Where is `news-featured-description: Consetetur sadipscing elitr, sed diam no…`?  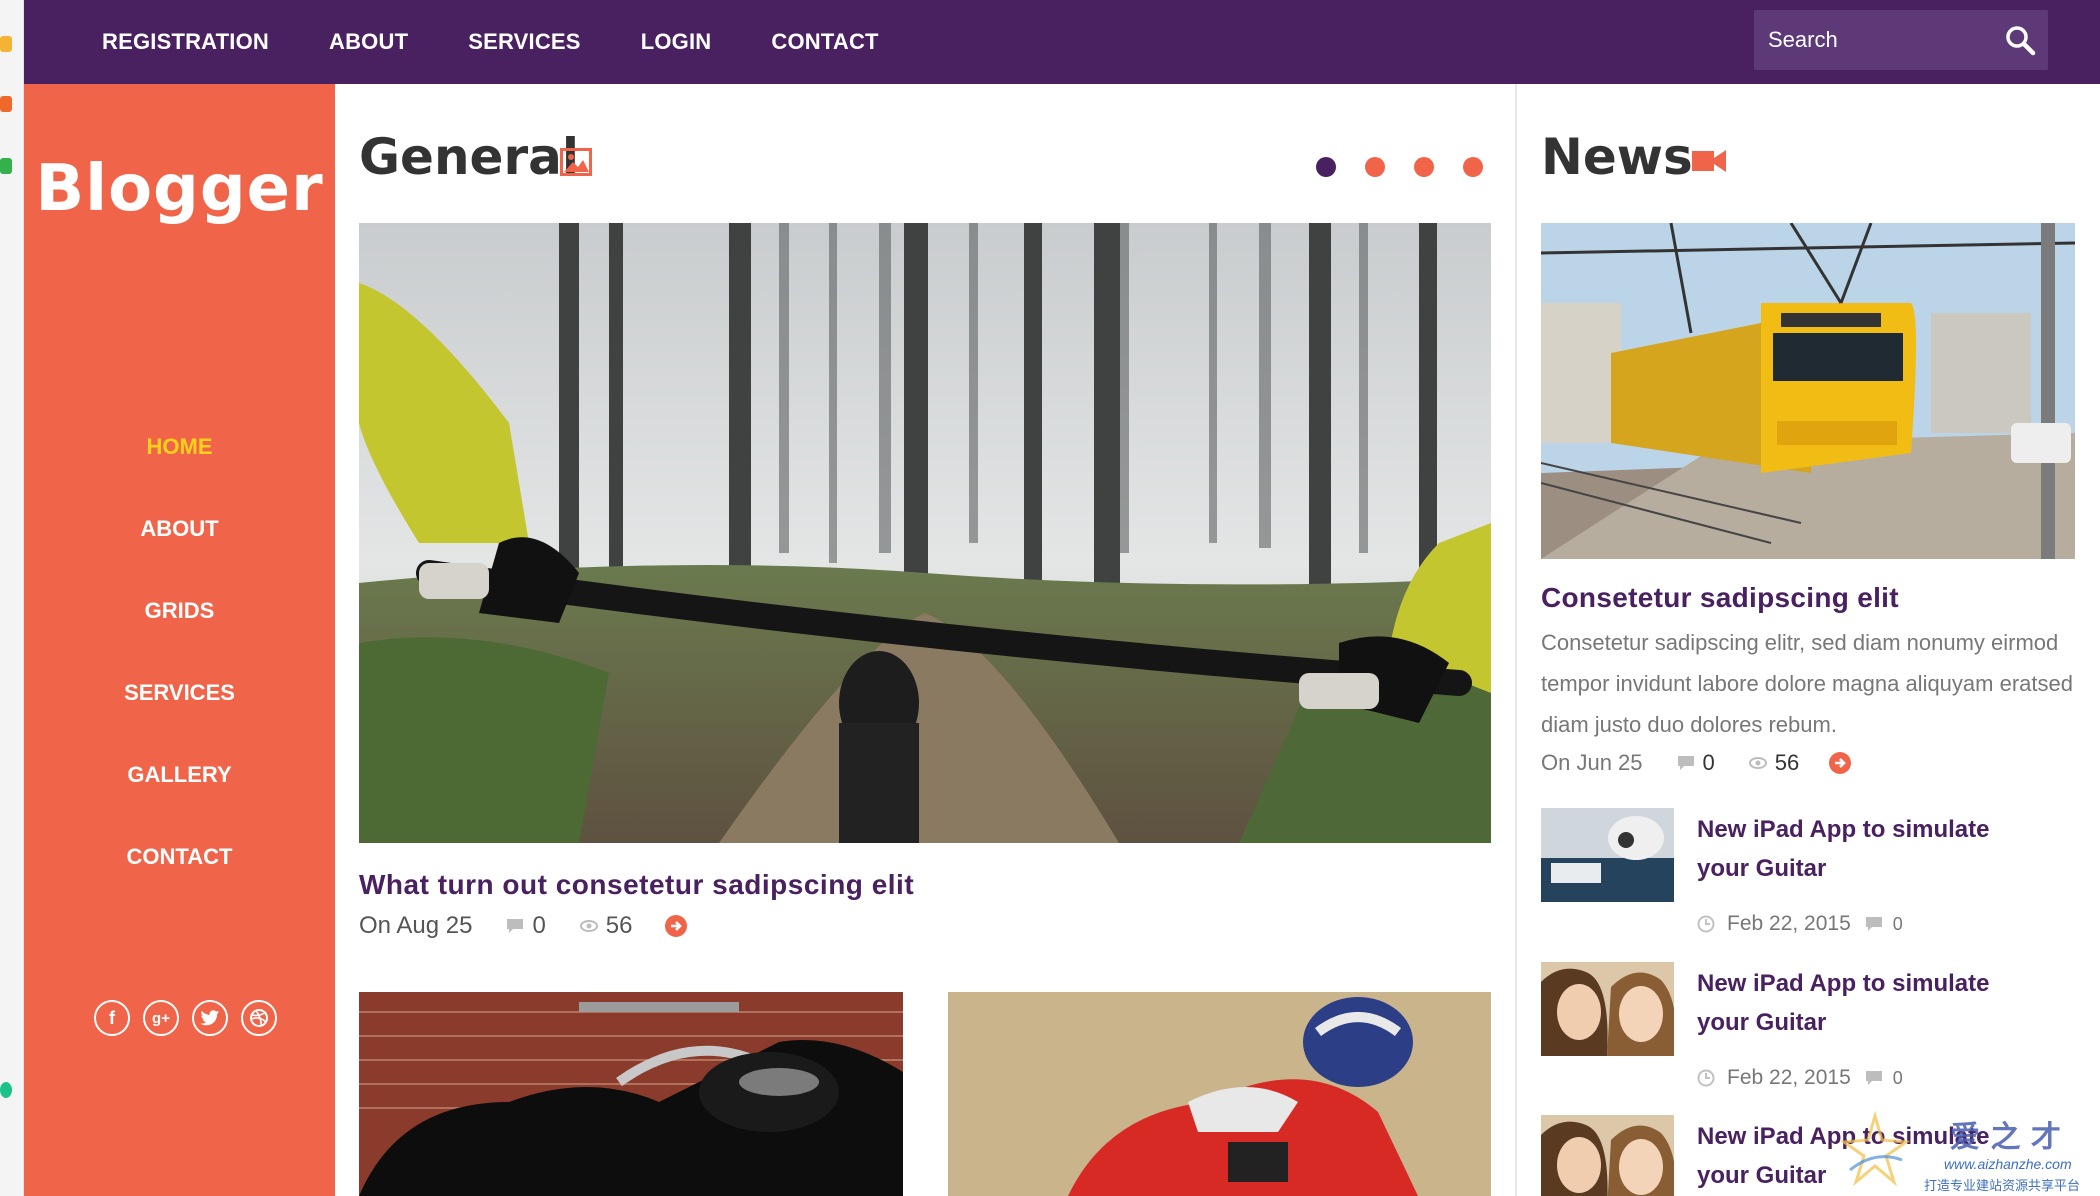 news-featured-description: Consetetur sadipscing elitr, sed diam no… is located at coordinates (1807, 683).